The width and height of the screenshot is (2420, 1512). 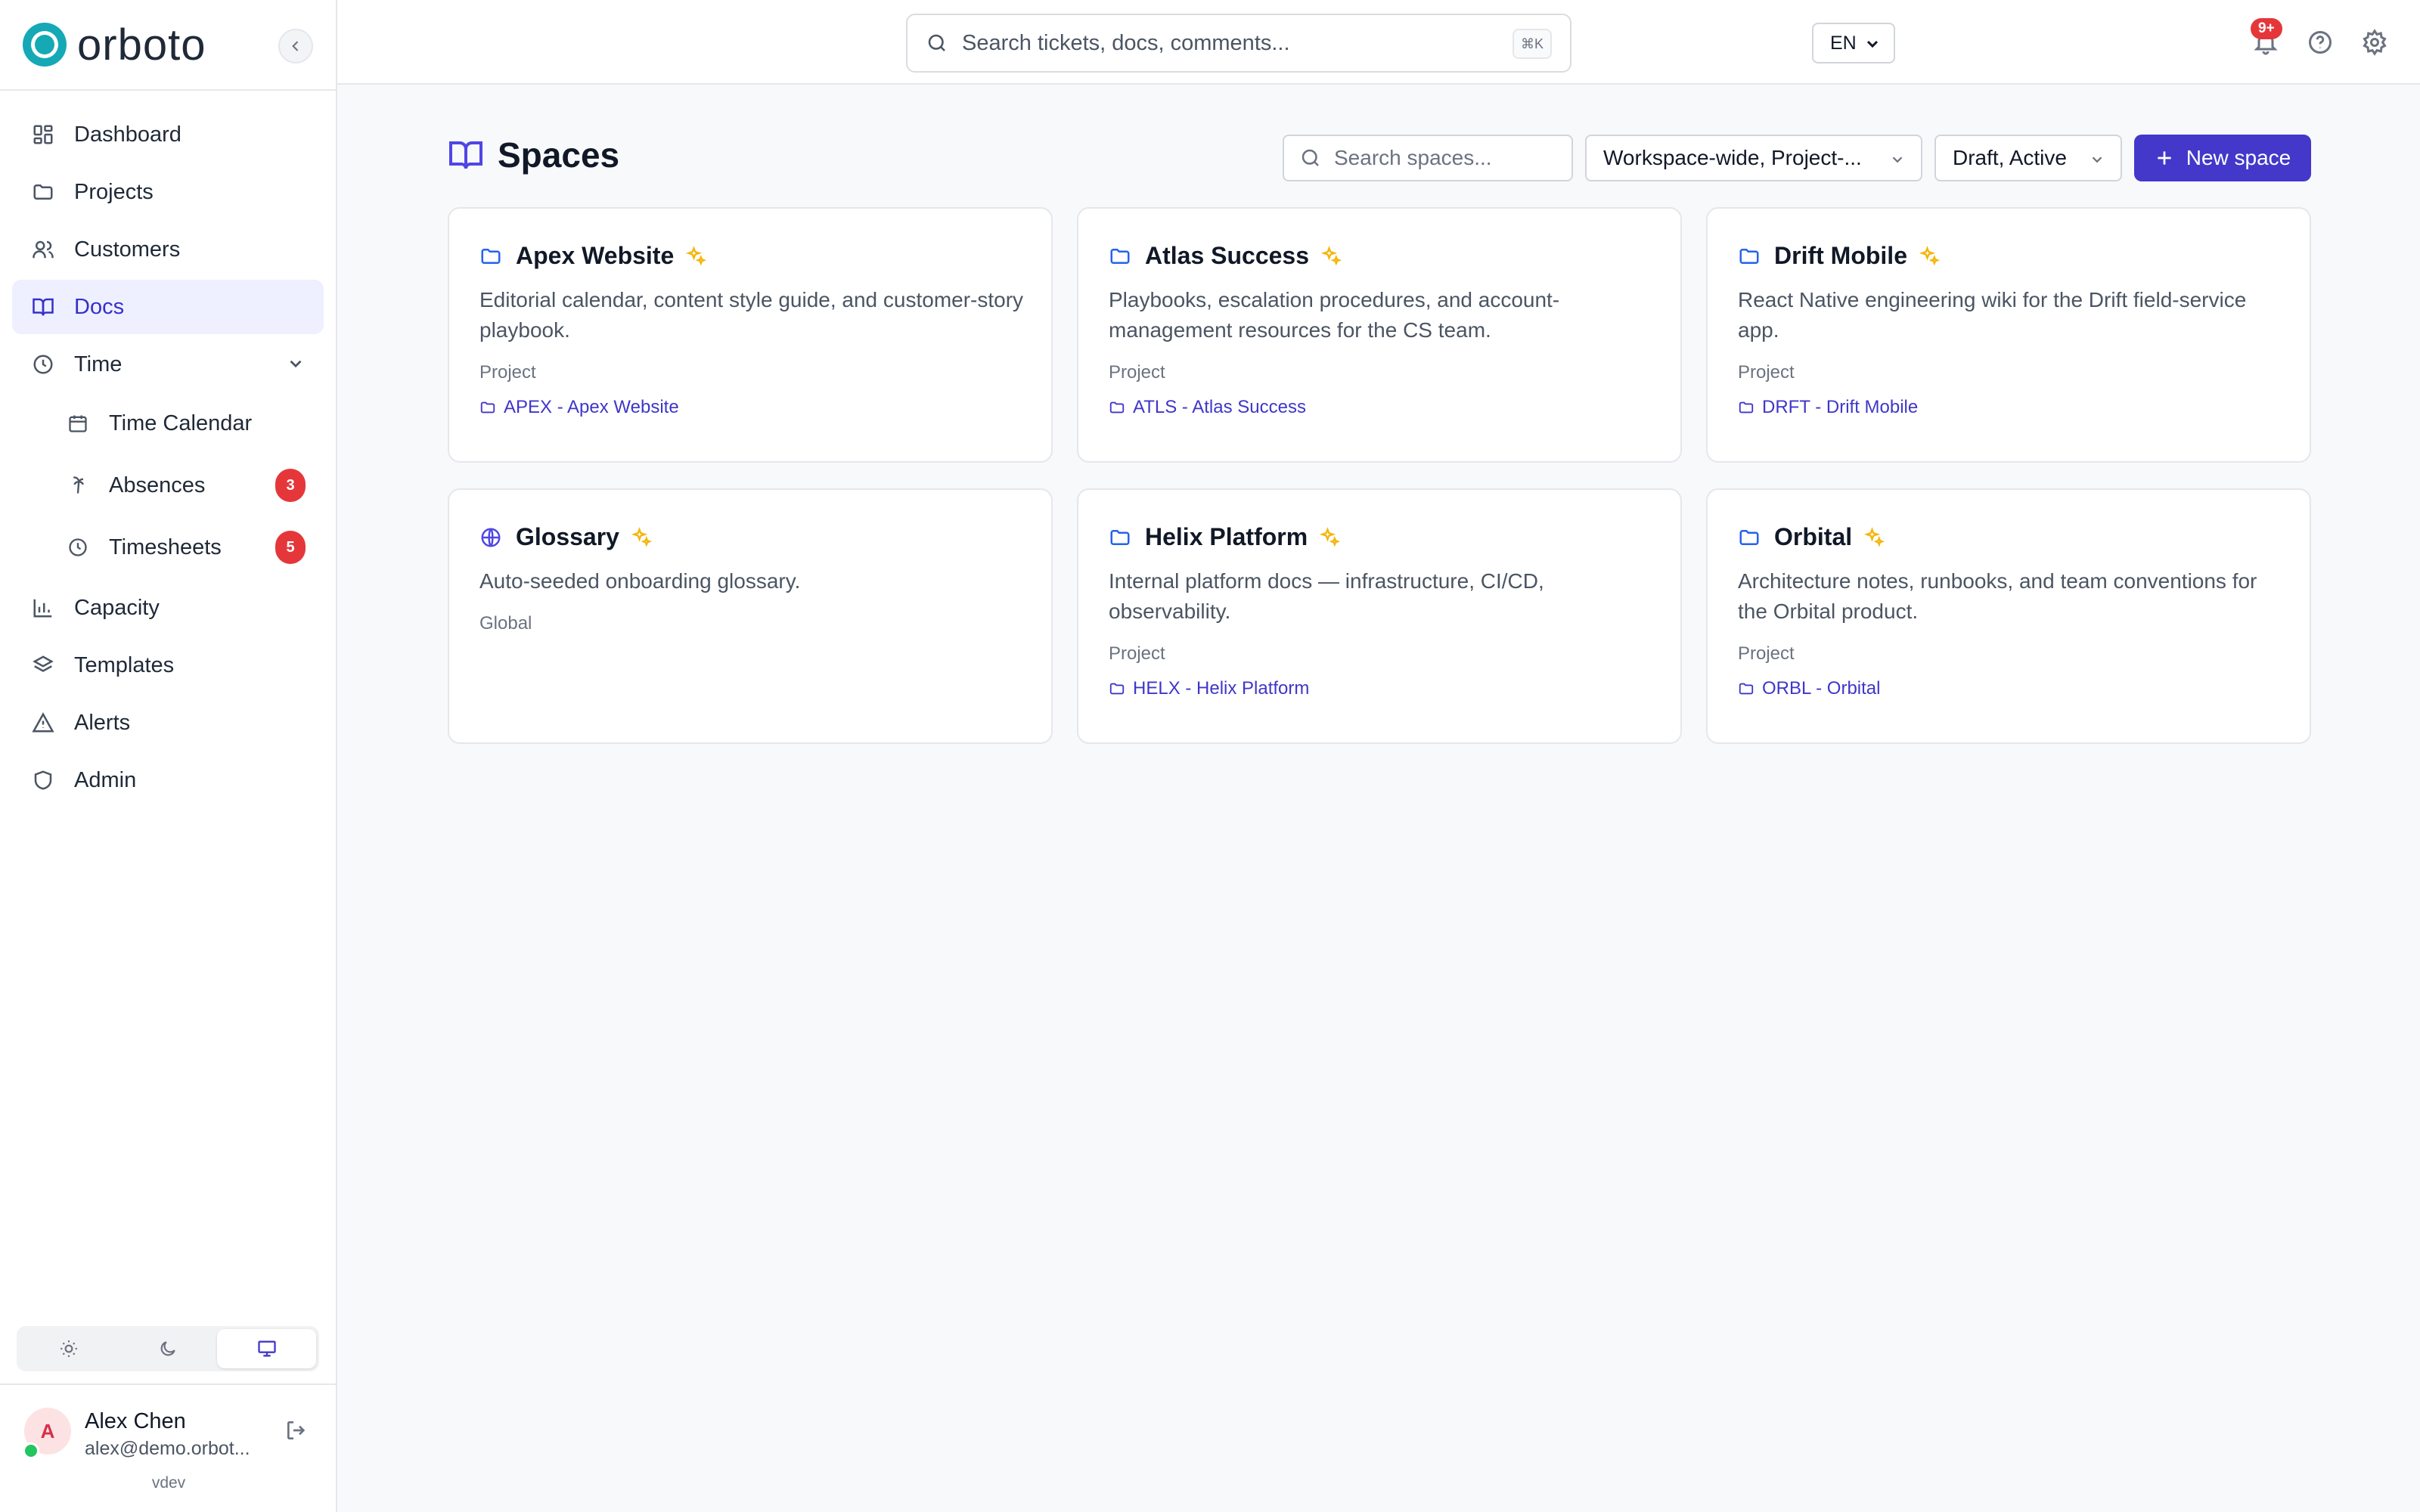 What do you see at coordinates (141, 45) in the screenshot?
I see `logo-text: orboto` at bounding box center [141, 45].